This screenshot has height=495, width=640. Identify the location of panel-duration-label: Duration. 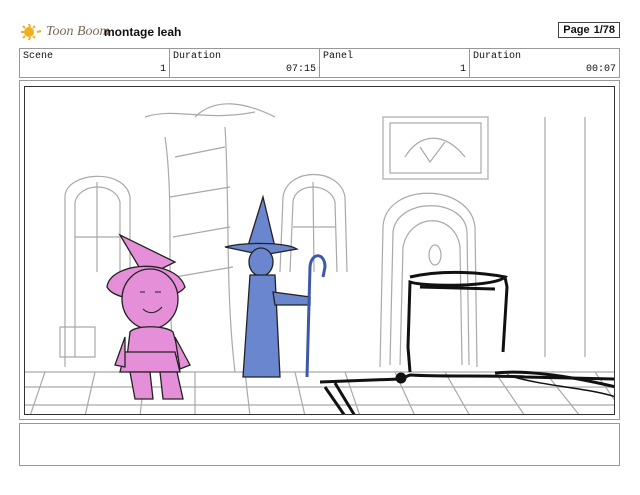
(497, 56).